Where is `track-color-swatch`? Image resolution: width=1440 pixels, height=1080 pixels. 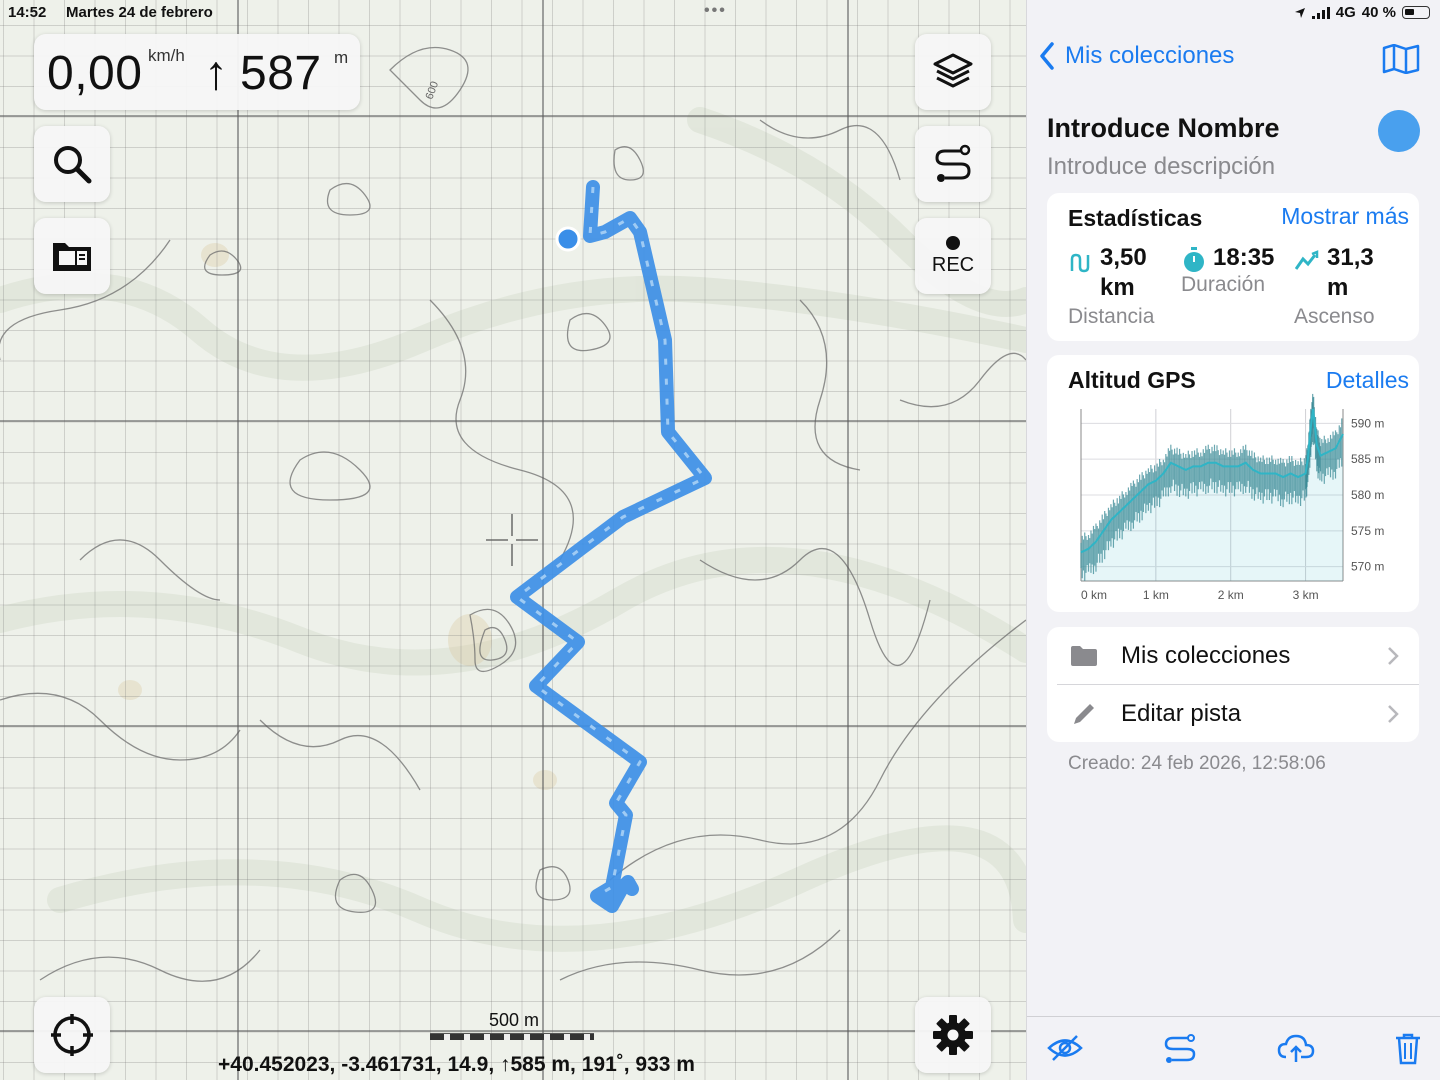
track-color-swatch is located at coordinates (1399, 131).